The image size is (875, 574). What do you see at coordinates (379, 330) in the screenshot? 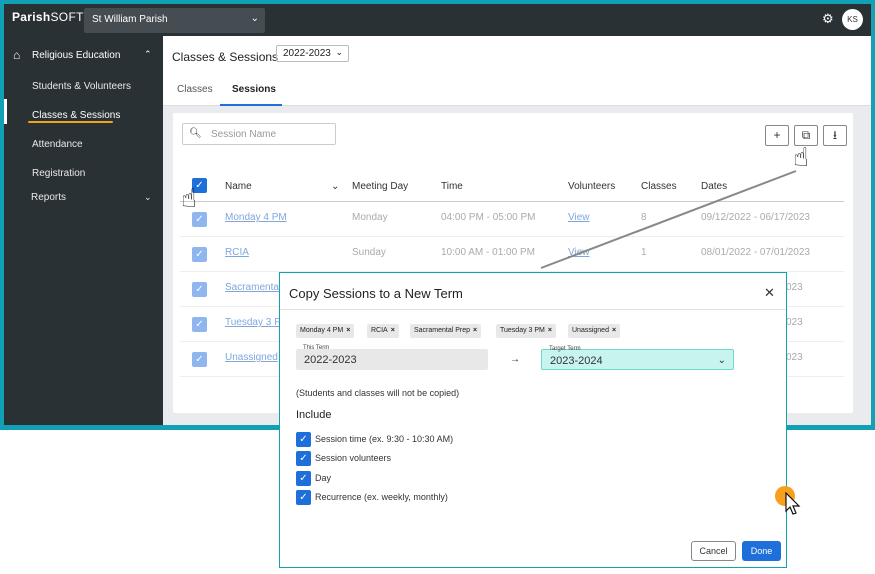
I see `chip-label: RCIA` at bounding box center [379, 330].